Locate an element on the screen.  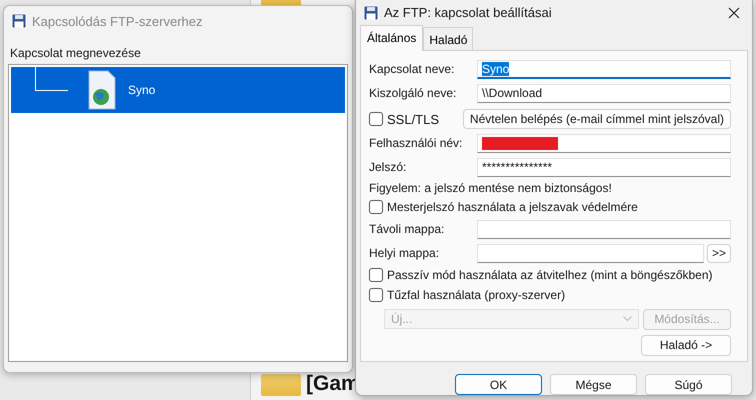
dialog-button: OK is located at coordinates (498, 384).